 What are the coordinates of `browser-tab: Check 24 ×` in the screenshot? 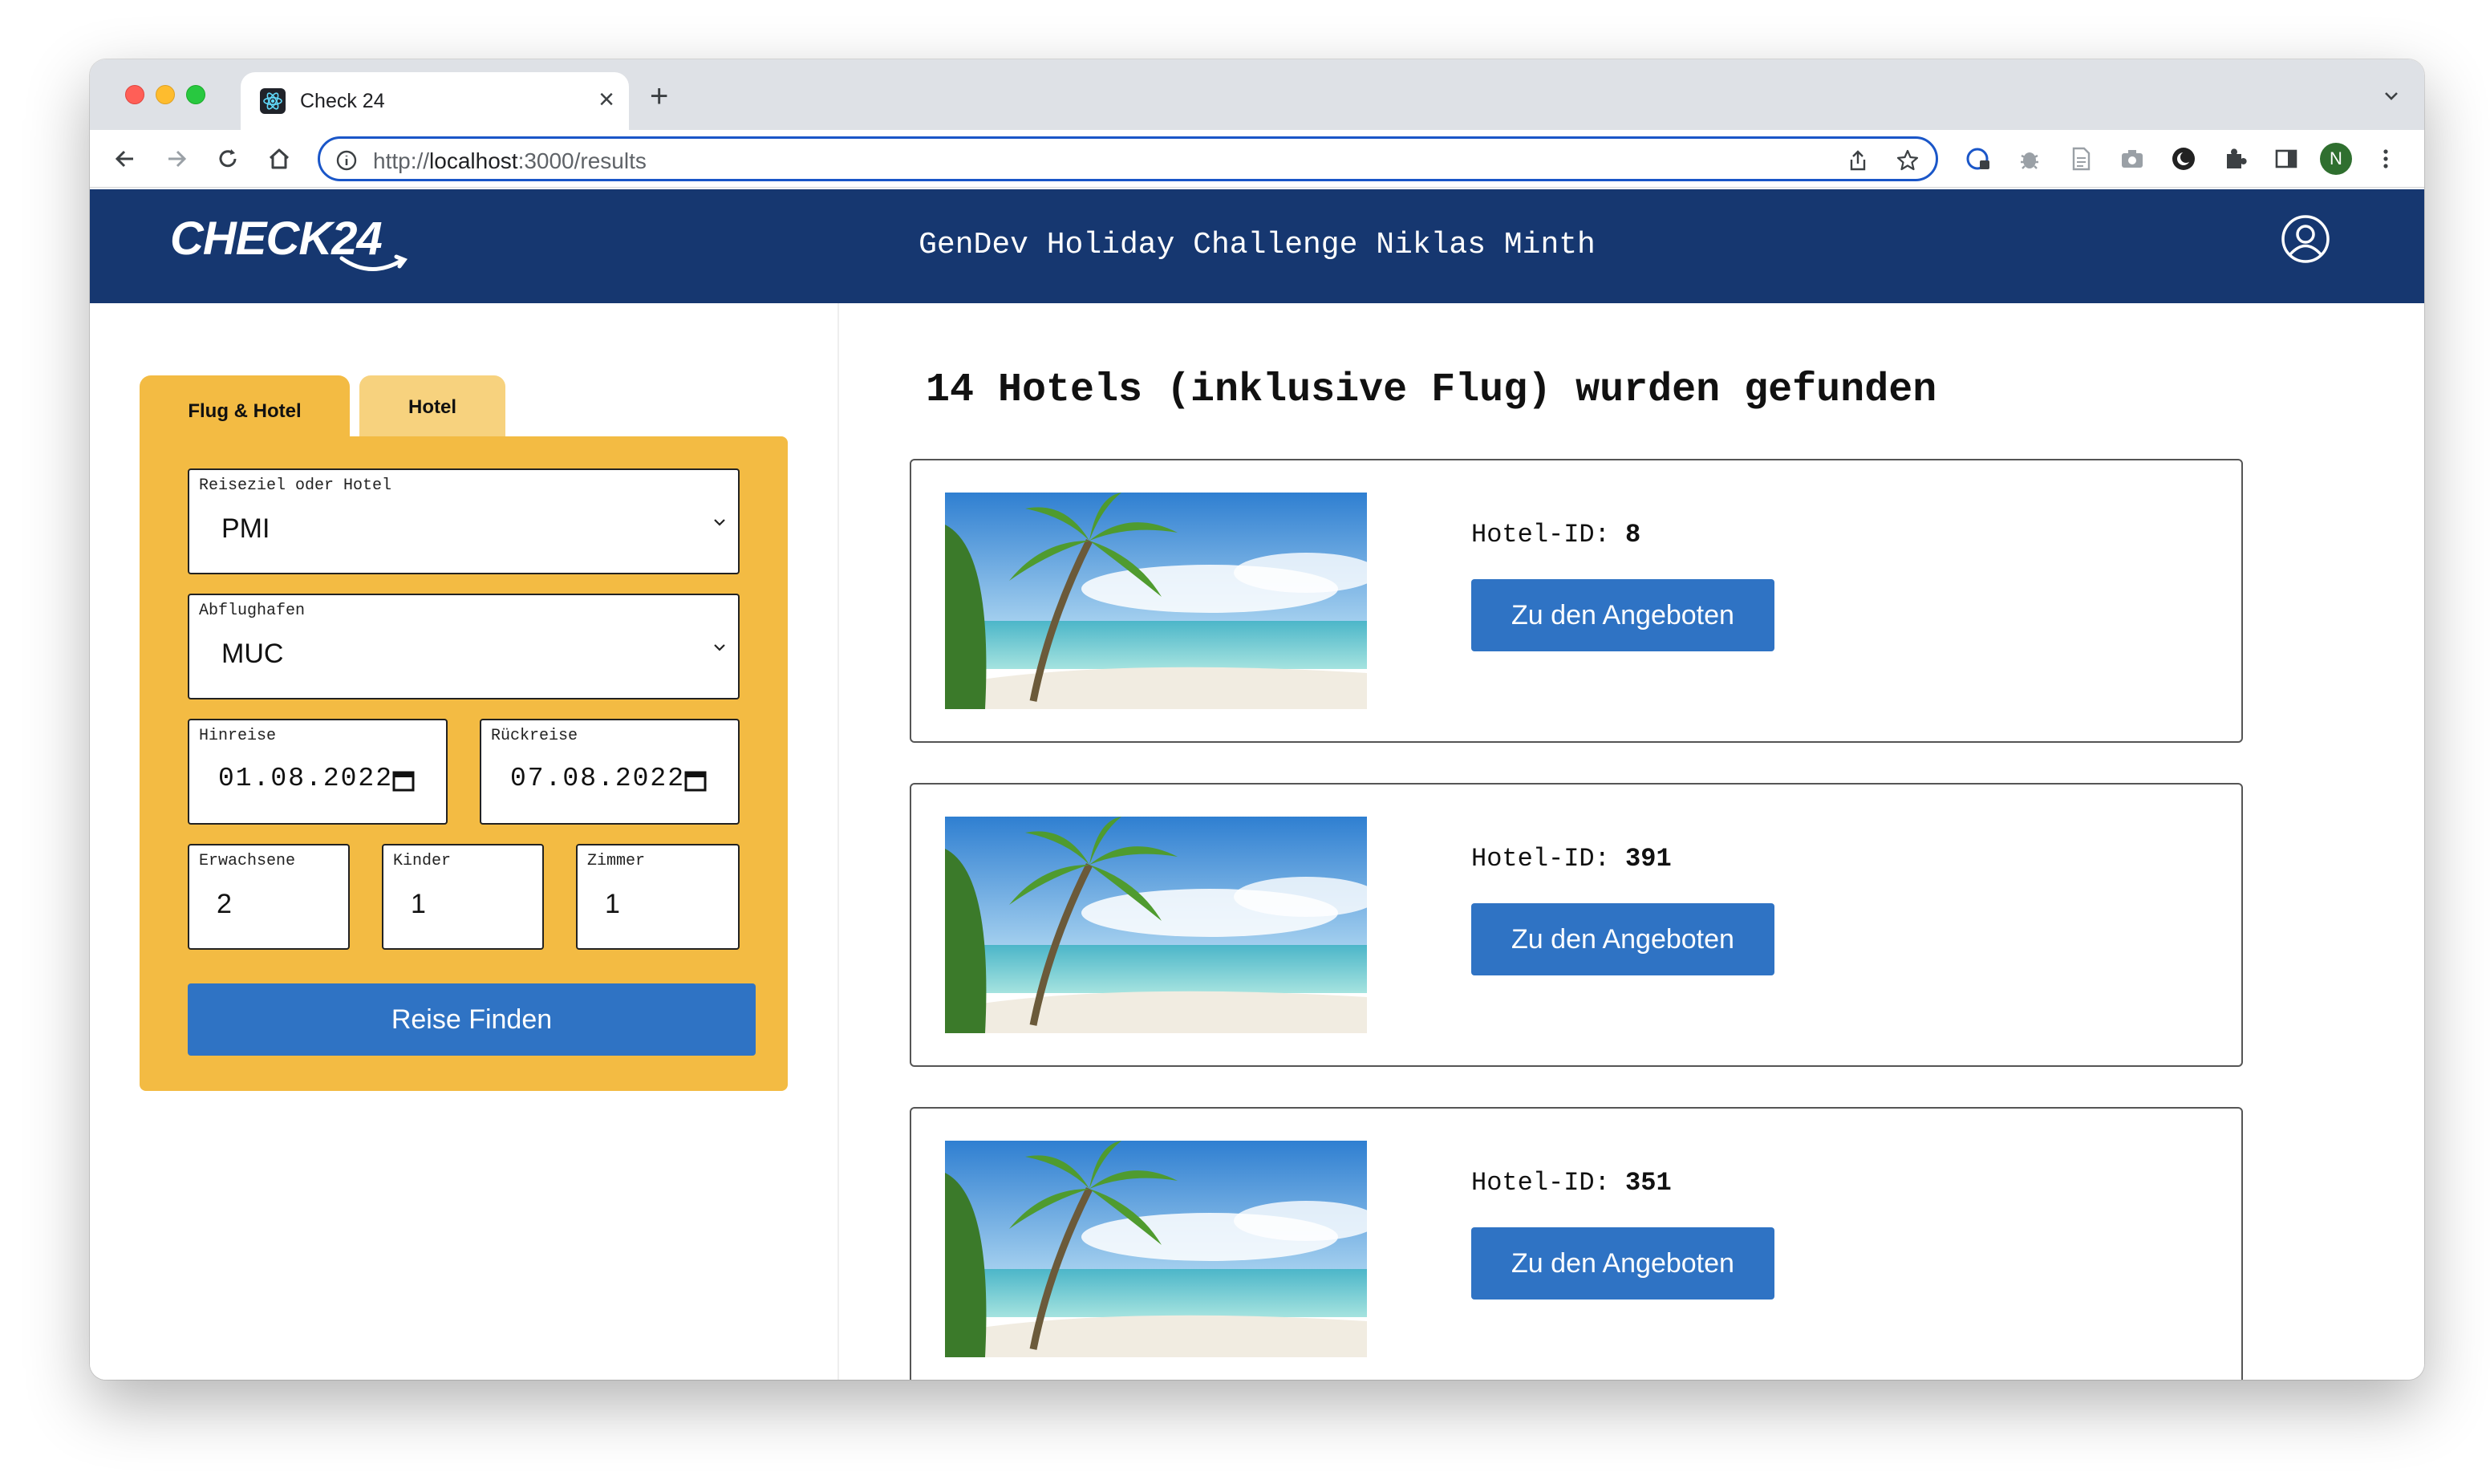 It's located at (435, 101).